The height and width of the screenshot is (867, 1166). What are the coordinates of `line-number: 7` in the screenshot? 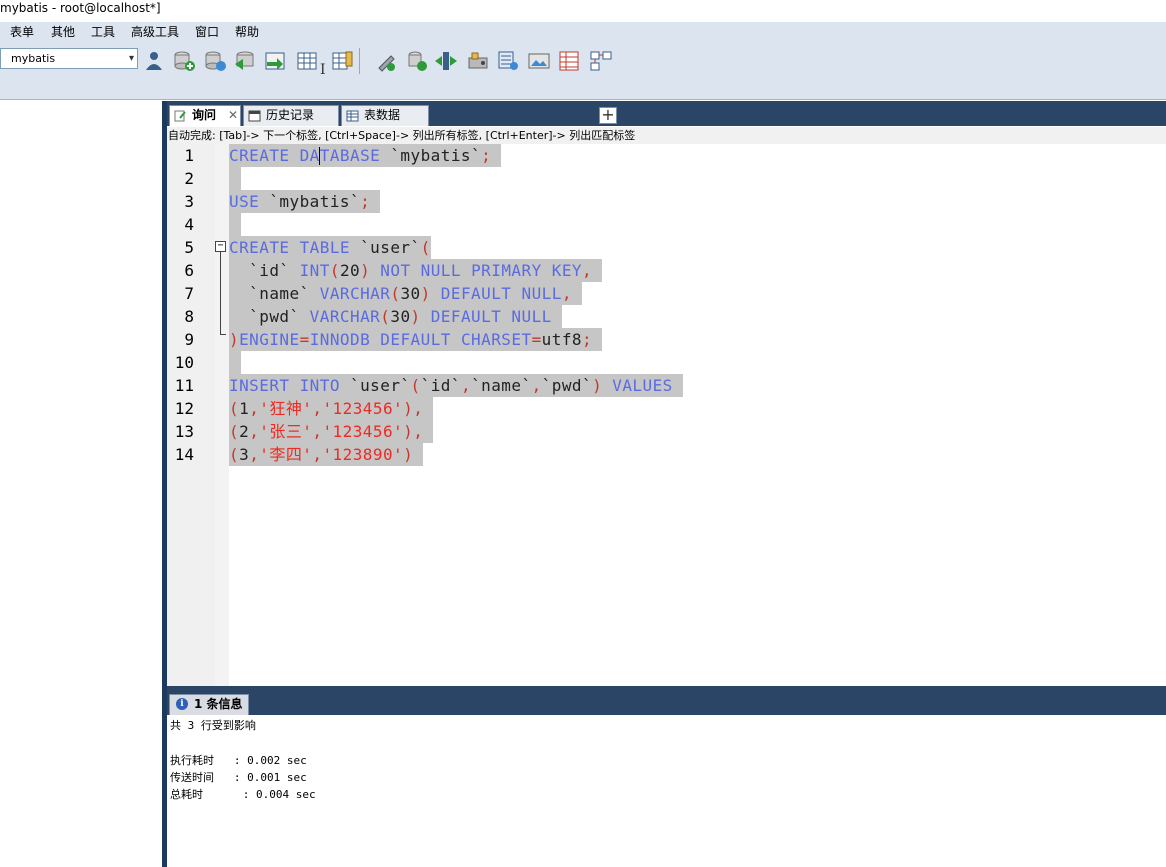 It's located at (189, 293).